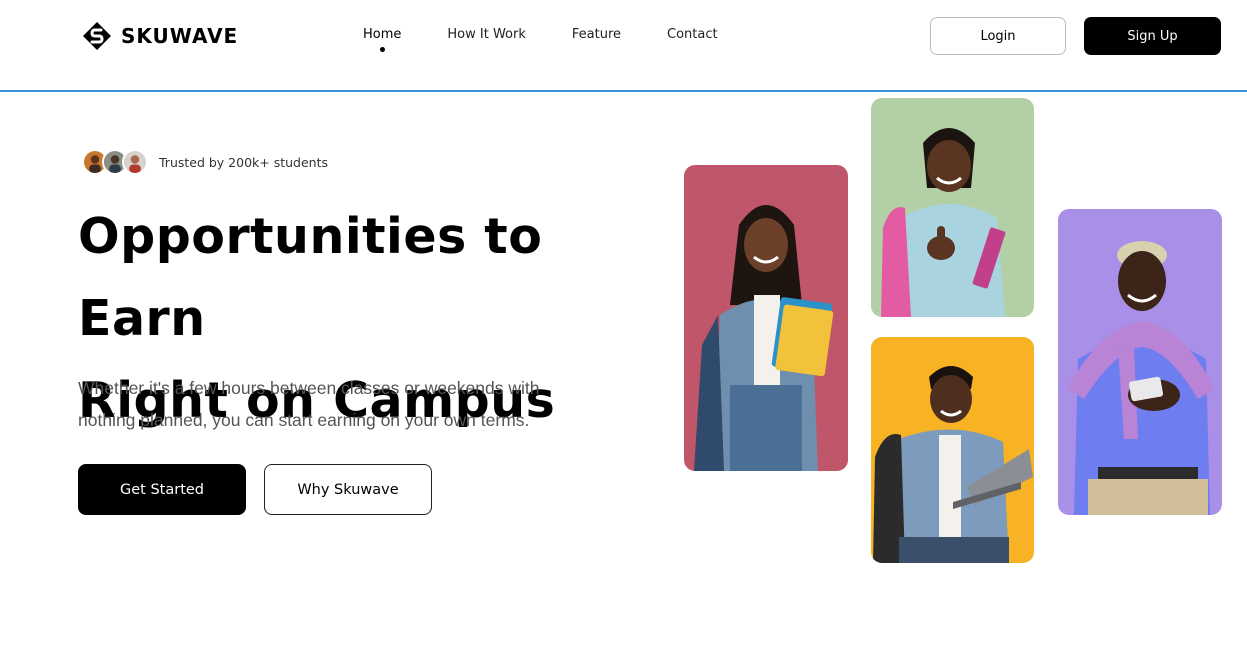  Describe the element at coordinates (486, 34) in the screenshot. I see `nav-item-how-it-work: How It Work` at that location.